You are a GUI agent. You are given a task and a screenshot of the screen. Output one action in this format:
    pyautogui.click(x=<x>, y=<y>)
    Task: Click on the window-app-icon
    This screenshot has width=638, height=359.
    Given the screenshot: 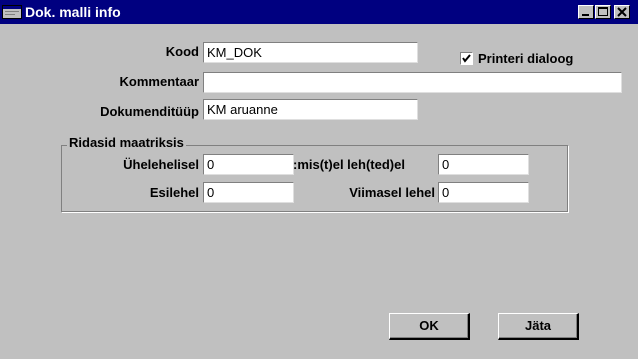 What is the action you would take?
    pyautogui.click(x=12, y=12)
    